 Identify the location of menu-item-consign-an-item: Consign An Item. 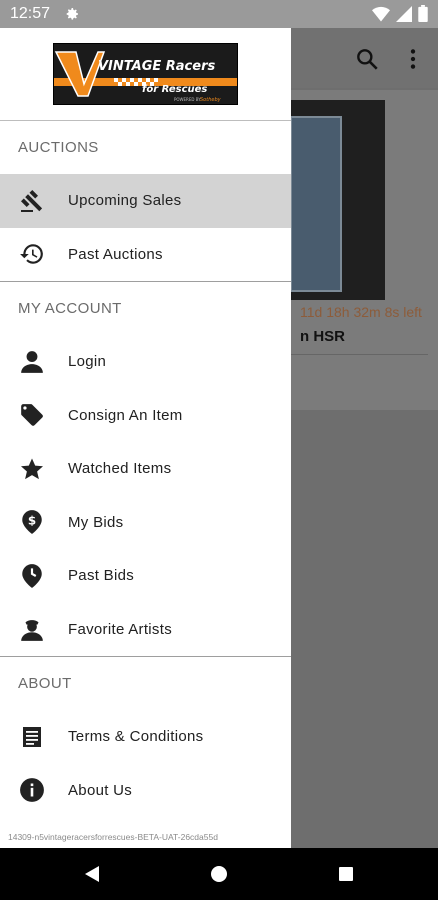
(145, 416).